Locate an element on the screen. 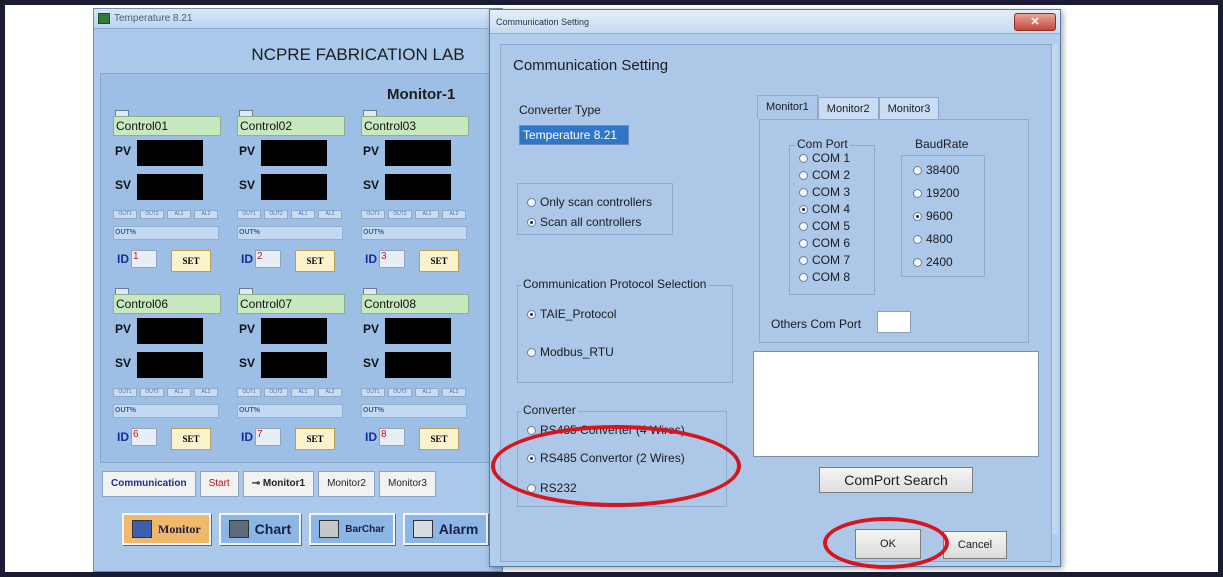  alarm-button: Alarm is located at coordinates (445, 529).